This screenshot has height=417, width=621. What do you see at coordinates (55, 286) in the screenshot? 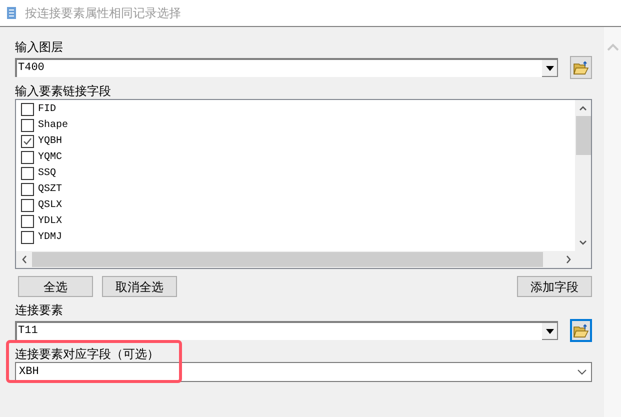
I see `select-all-button: 全选` at bounding box center [55, 286].